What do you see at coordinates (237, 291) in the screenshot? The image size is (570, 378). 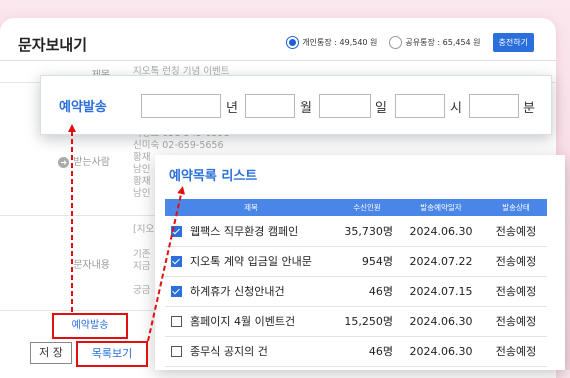 I see `row-subject: 하계휴가 신청안내건` at bounding box center [237, 291].